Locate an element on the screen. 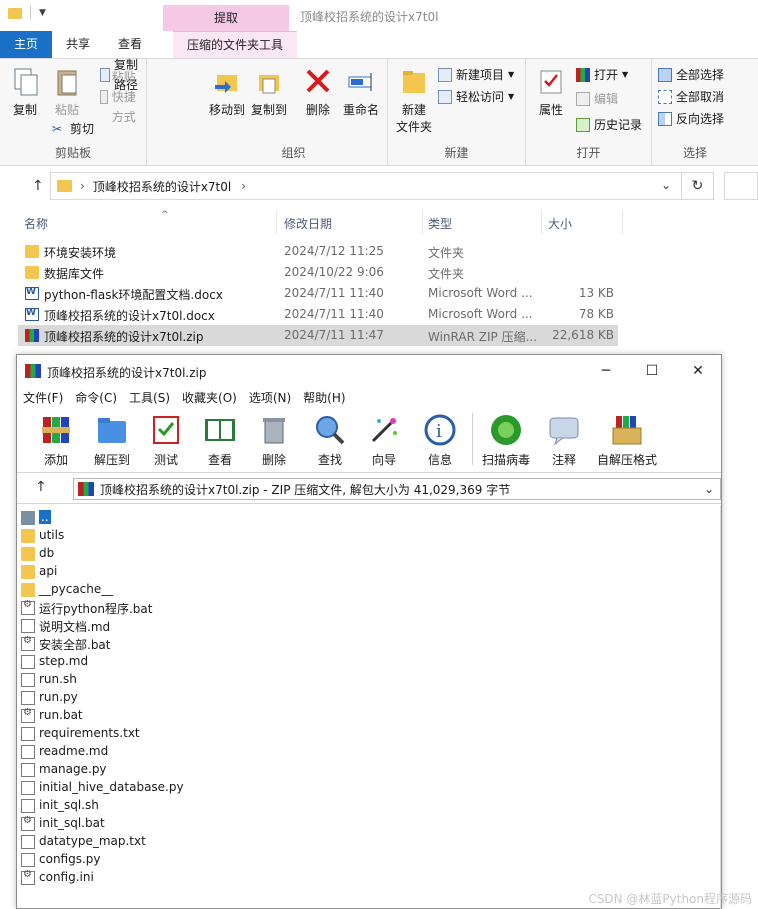 This screenshot has height=909, width=758. wizard-button: 向导 is located at coordinates (384, 440).